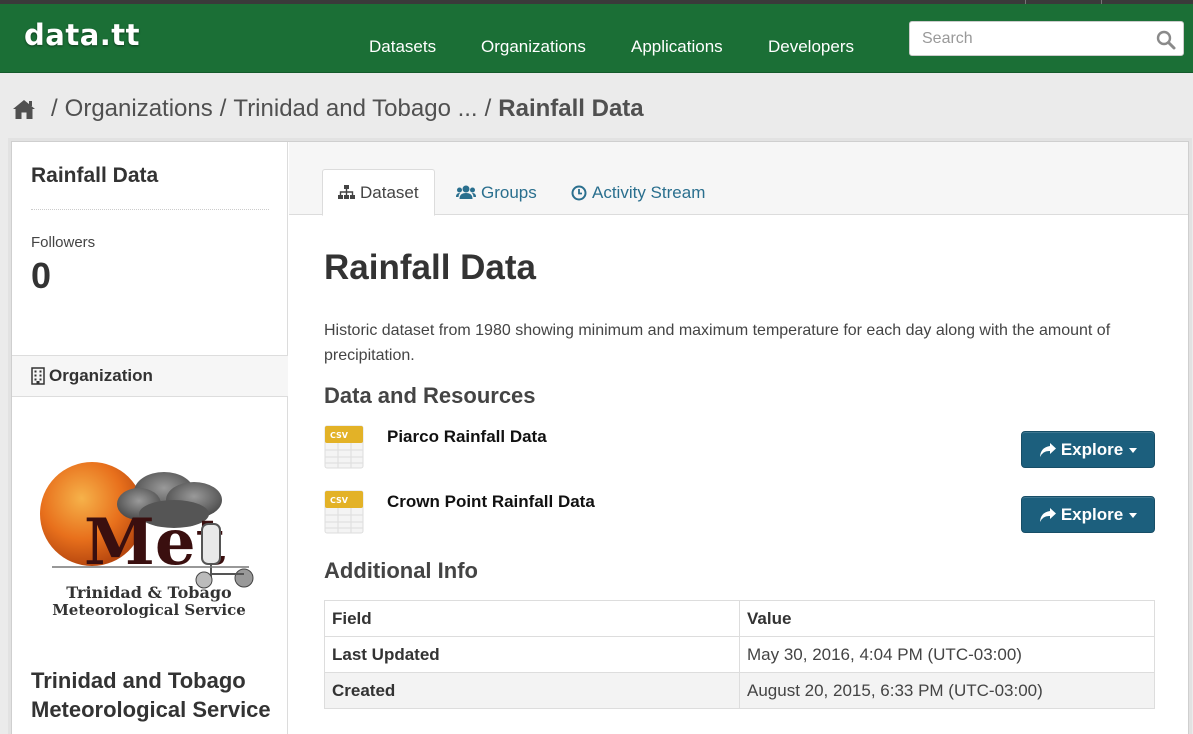 The width and height of the screenshot is (1193, 734). Describe the element at coordinates (947, 618) in the screenshot. I see `column-header-value: Value` at that location.